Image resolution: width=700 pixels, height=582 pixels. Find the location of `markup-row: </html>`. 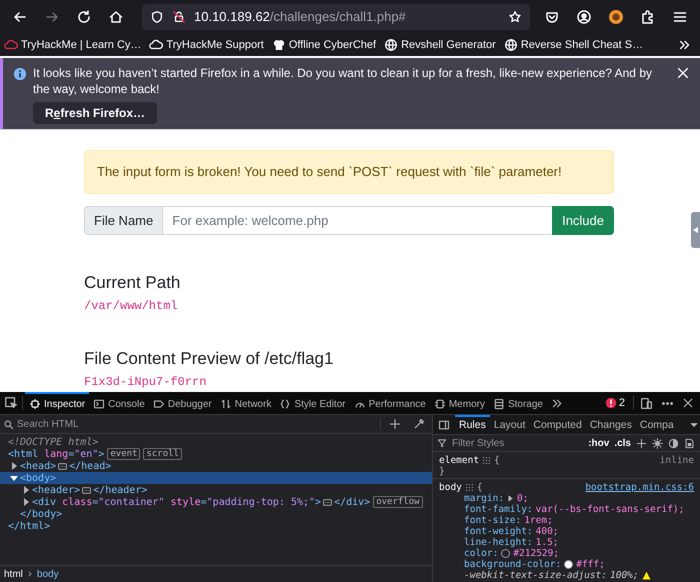

markup-row: </html> is located at coordinates (216, 526).